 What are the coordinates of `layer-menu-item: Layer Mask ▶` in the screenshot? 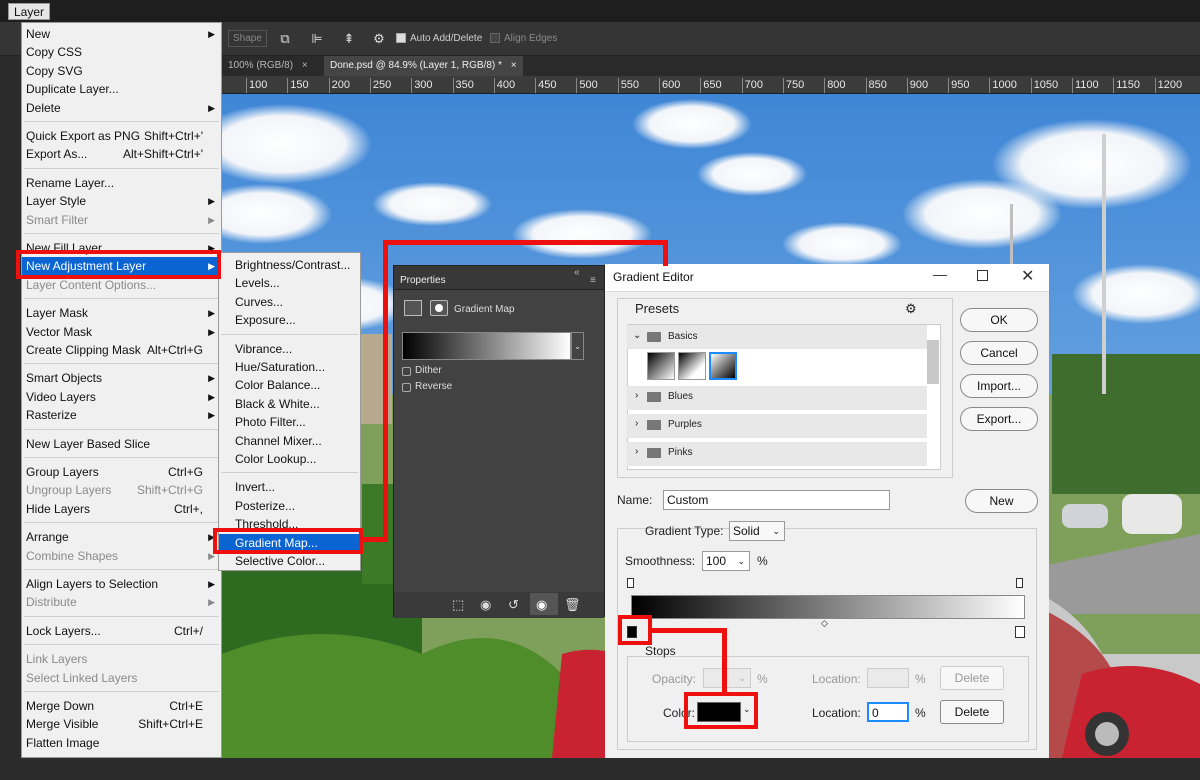 It's located at (121, 313).